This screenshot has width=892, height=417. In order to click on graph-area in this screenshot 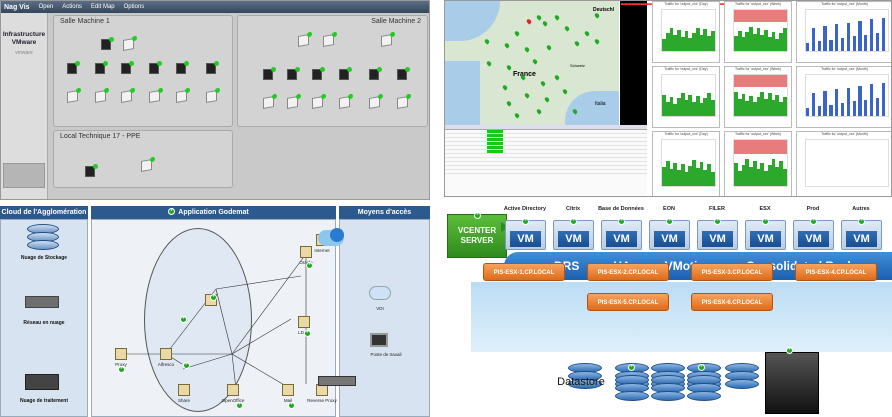, I will do `click(760, 95)`.